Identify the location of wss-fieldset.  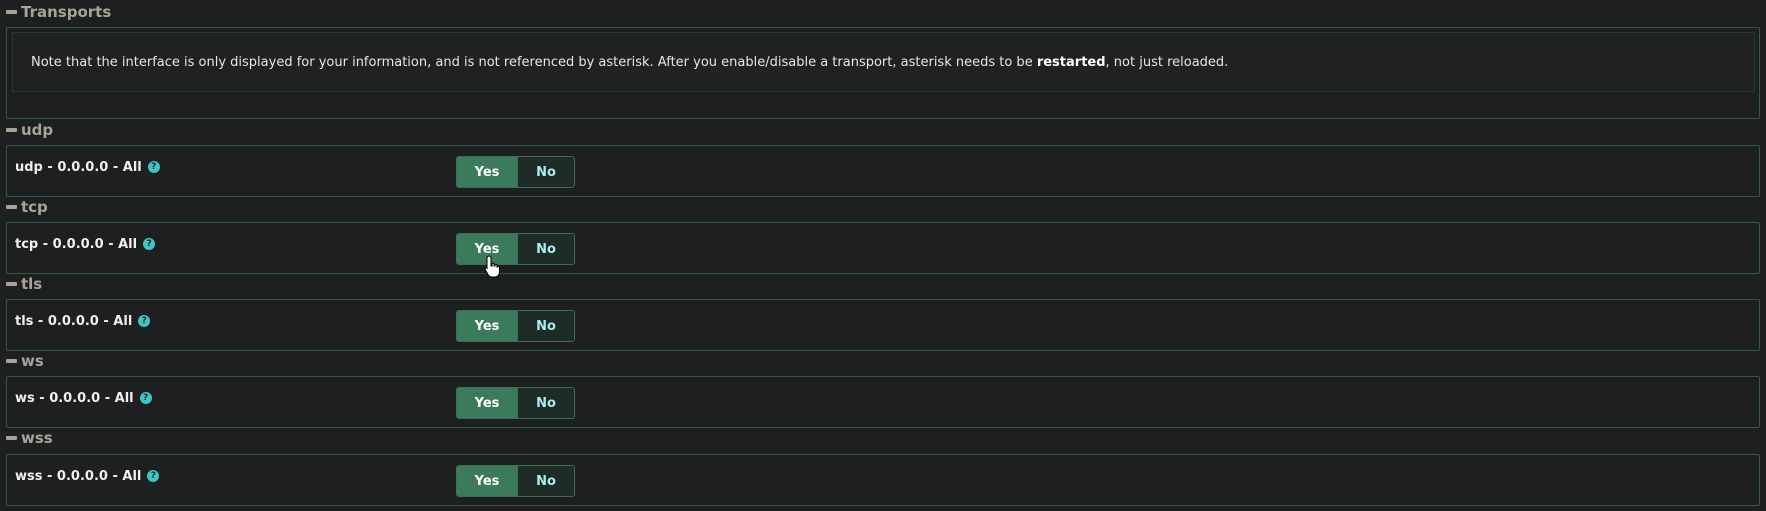
(883, 480).